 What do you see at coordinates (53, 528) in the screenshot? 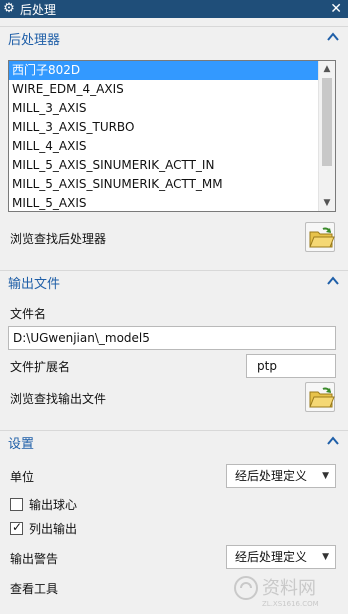
I see `list-output-label: 列出输出` at bounding box center [53, 528].